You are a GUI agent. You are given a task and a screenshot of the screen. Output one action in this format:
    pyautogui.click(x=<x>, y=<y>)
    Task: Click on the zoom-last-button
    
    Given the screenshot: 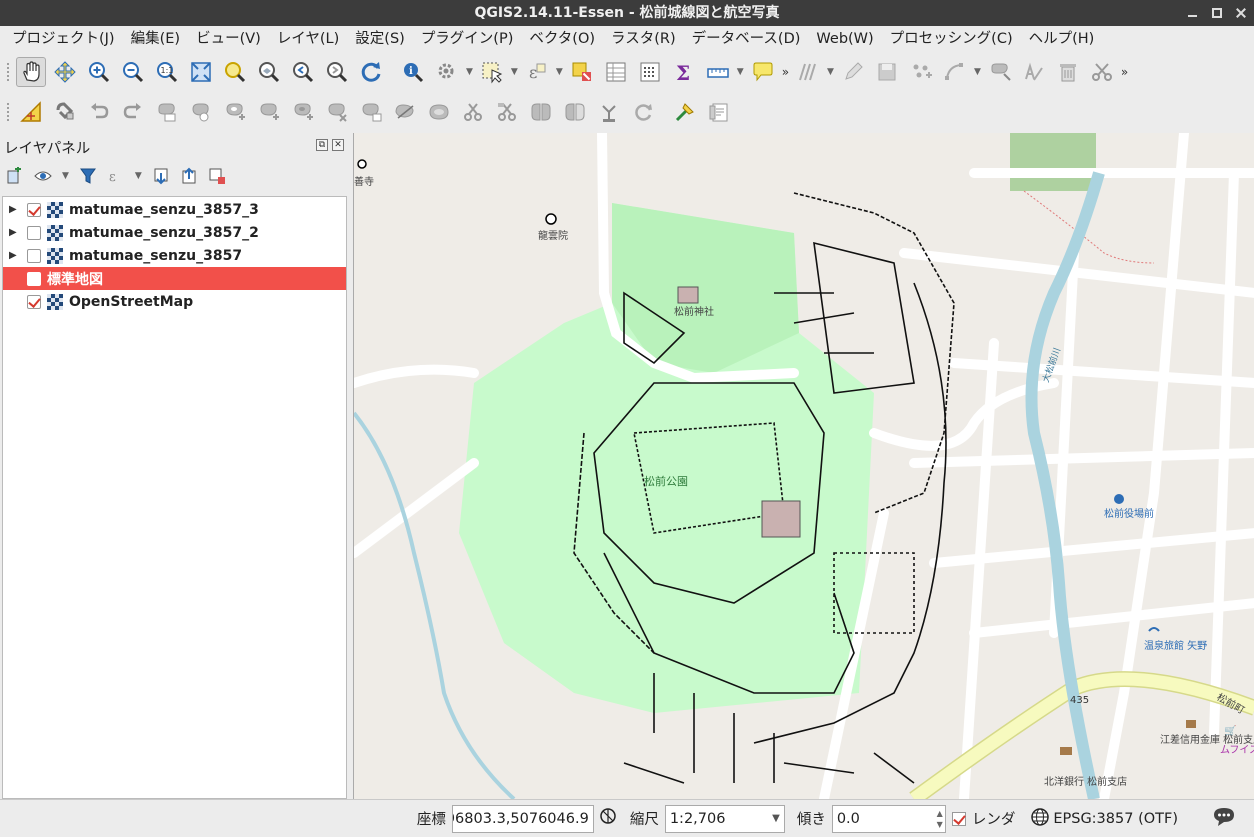 What is the action you would take?
    pyautogui.click(x=303, y=72)
    